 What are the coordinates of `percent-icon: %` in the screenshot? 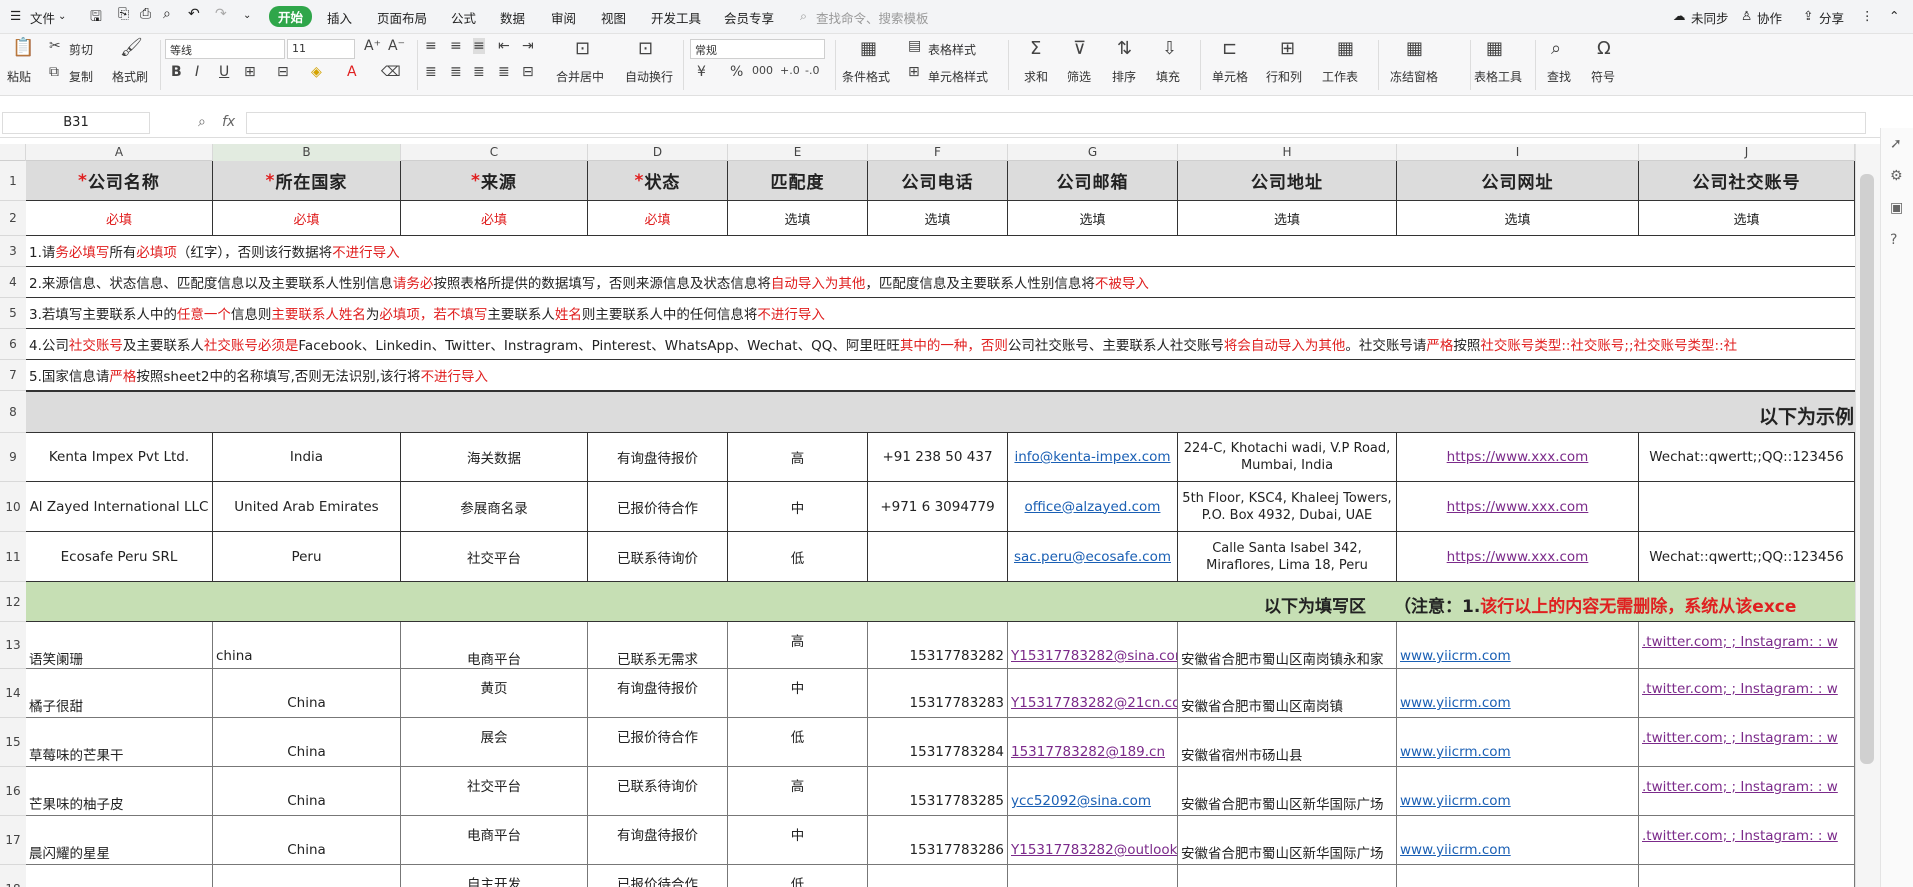 It's located at (736, 72).